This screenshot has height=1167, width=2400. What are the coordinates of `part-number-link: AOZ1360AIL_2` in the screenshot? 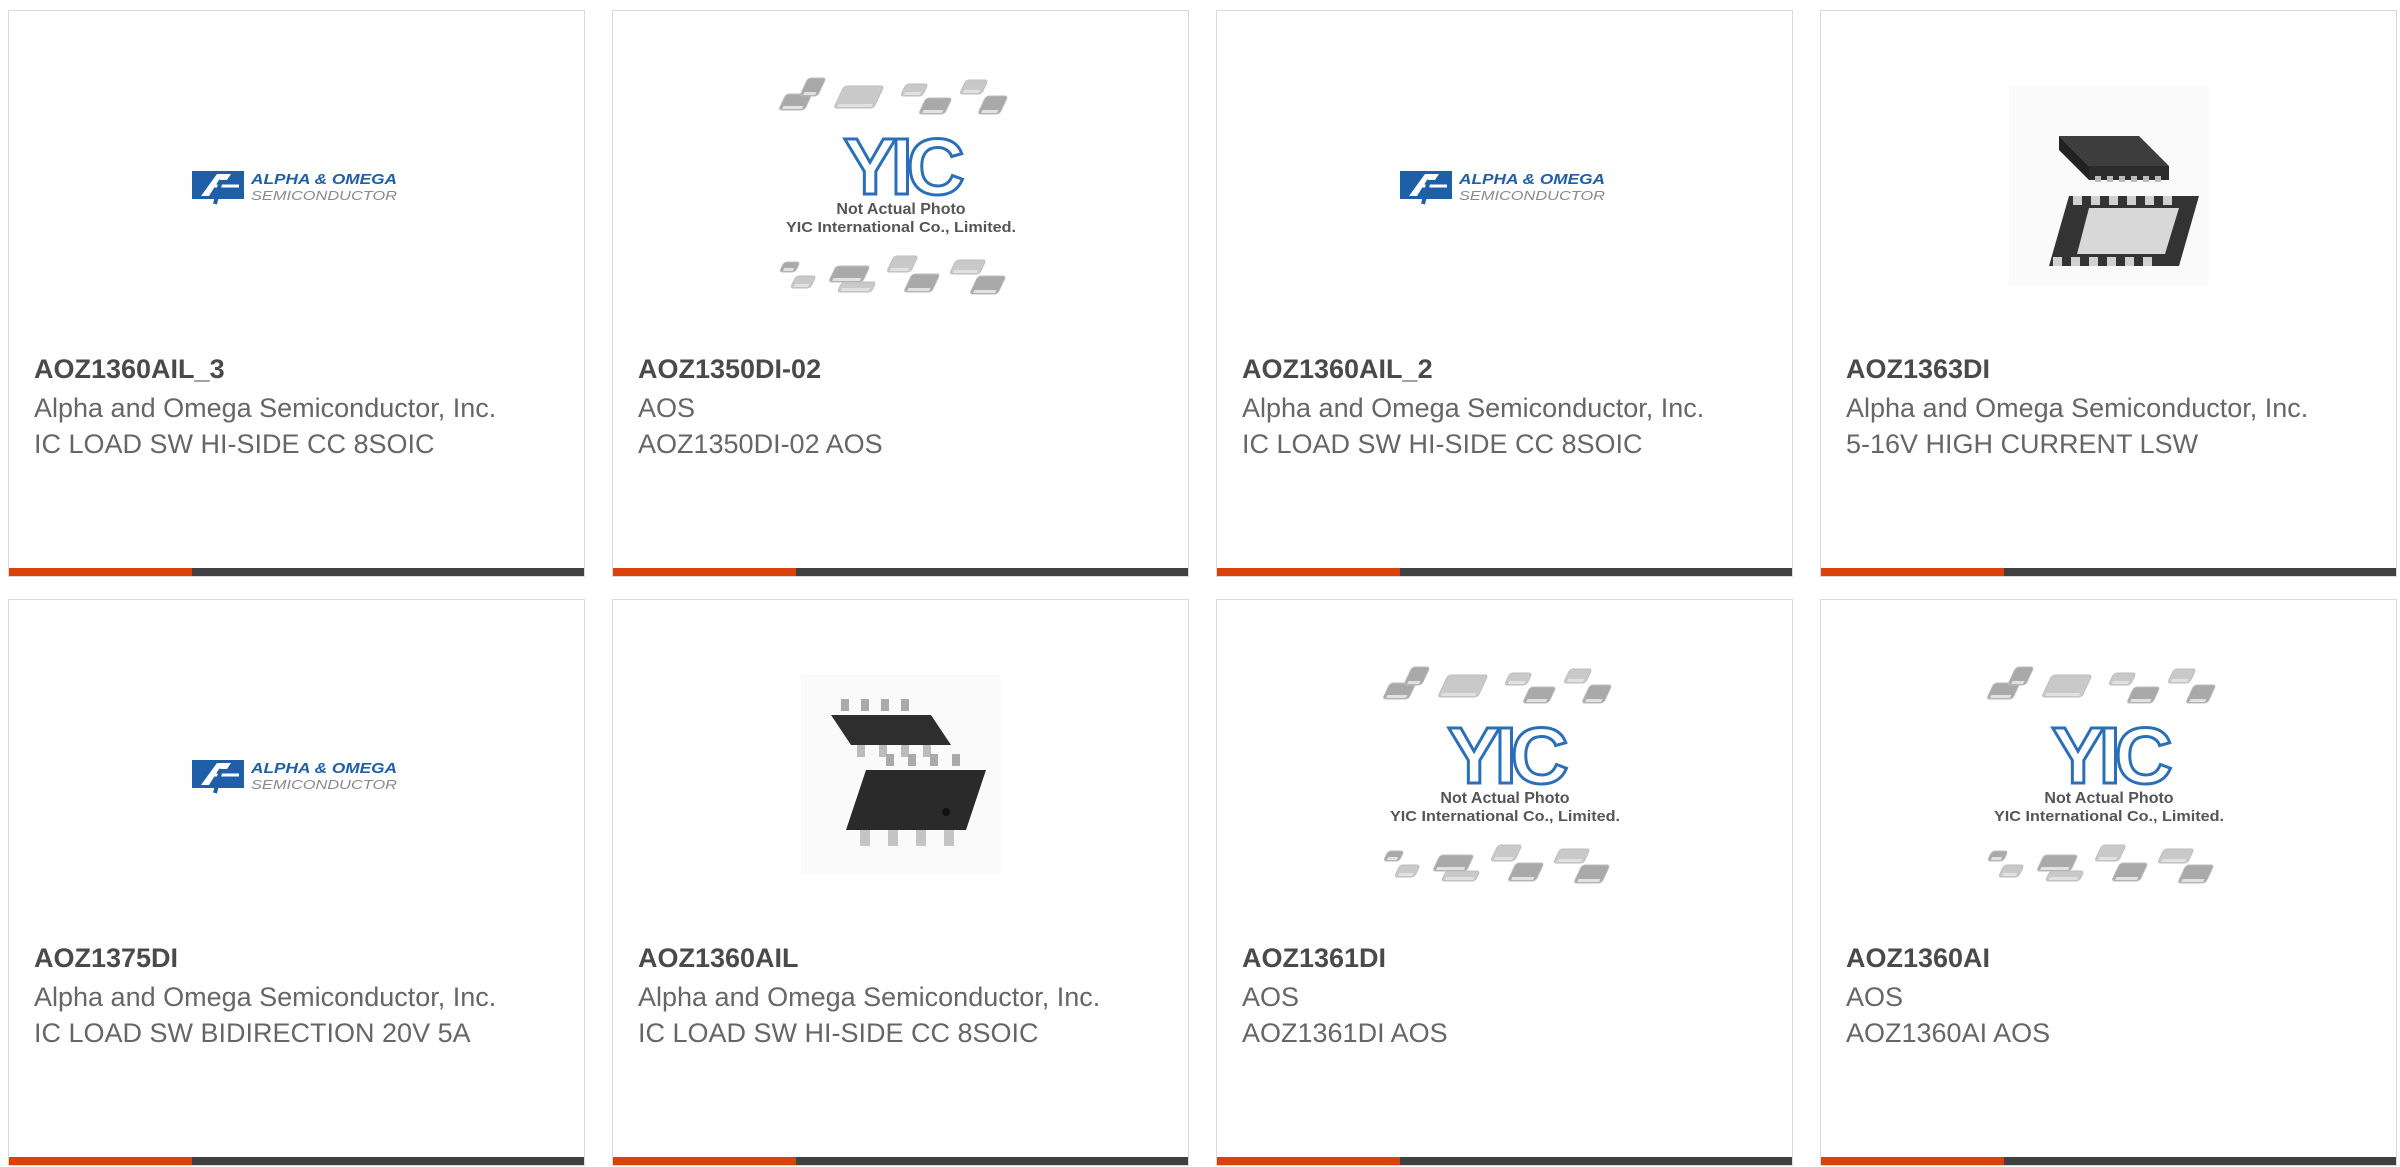 It's located at (1337, 369).